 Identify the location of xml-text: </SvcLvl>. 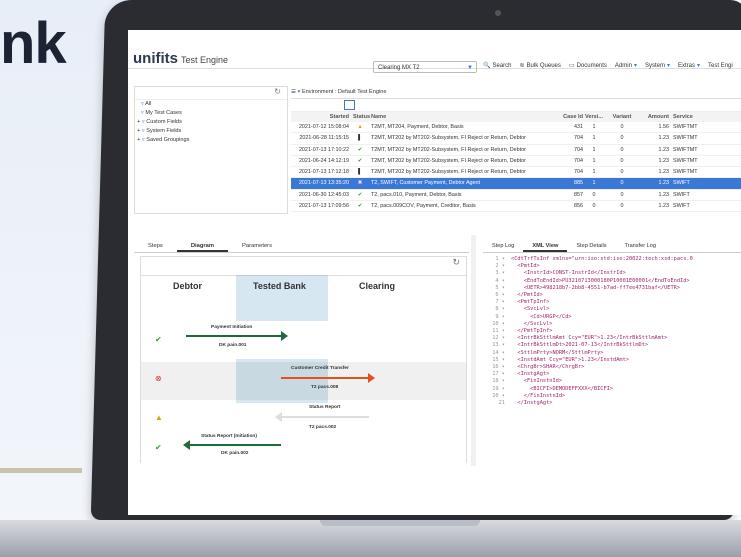
(532, 323).